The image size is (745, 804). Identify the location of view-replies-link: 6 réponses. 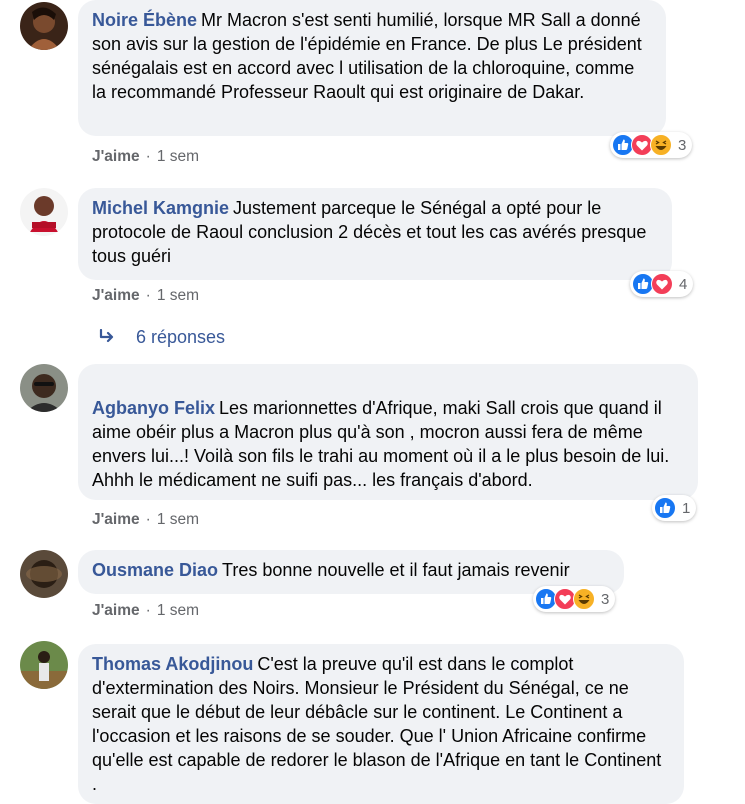
(161, 337).